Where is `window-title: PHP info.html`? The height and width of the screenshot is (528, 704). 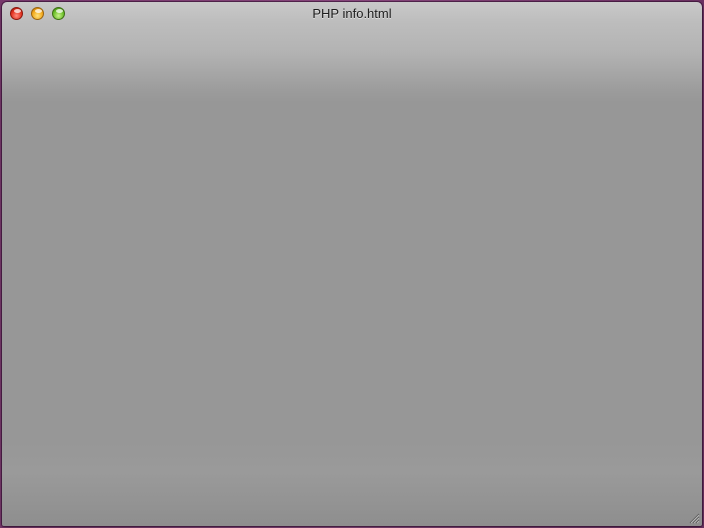
window-title: PHP info.html is located at coordinates (352, 13).